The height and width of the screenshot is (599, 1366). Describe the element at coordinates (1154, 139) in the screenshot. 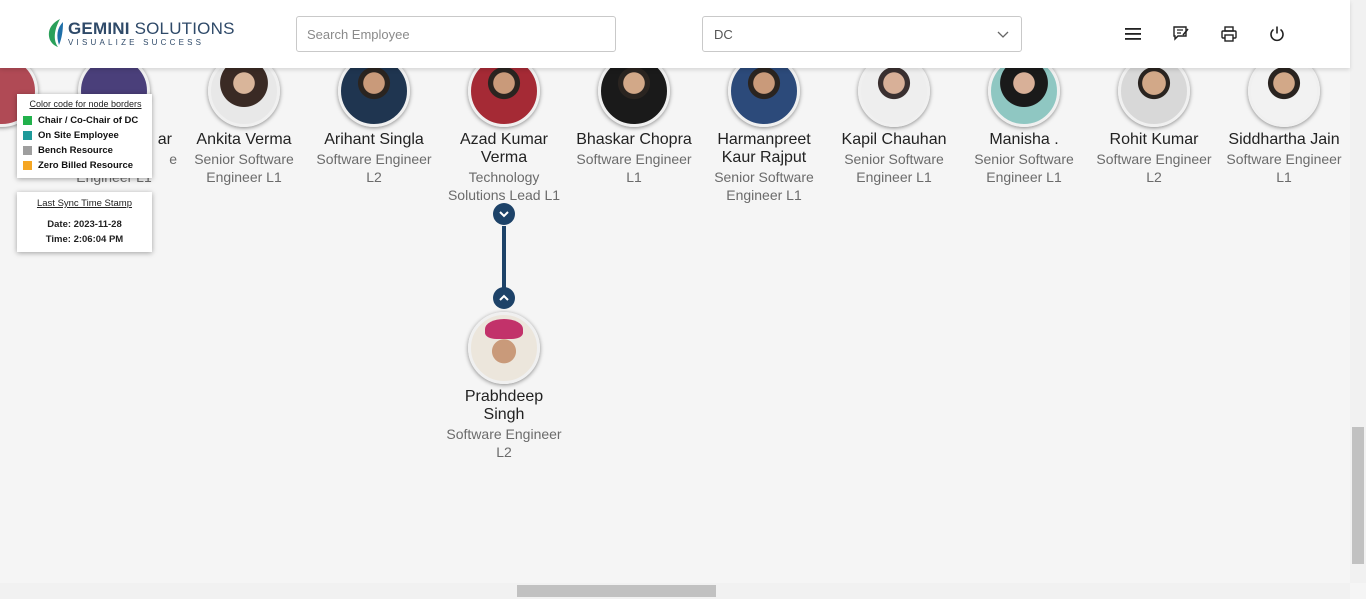

I see `employee-name: Rohit Kumar` at that location.